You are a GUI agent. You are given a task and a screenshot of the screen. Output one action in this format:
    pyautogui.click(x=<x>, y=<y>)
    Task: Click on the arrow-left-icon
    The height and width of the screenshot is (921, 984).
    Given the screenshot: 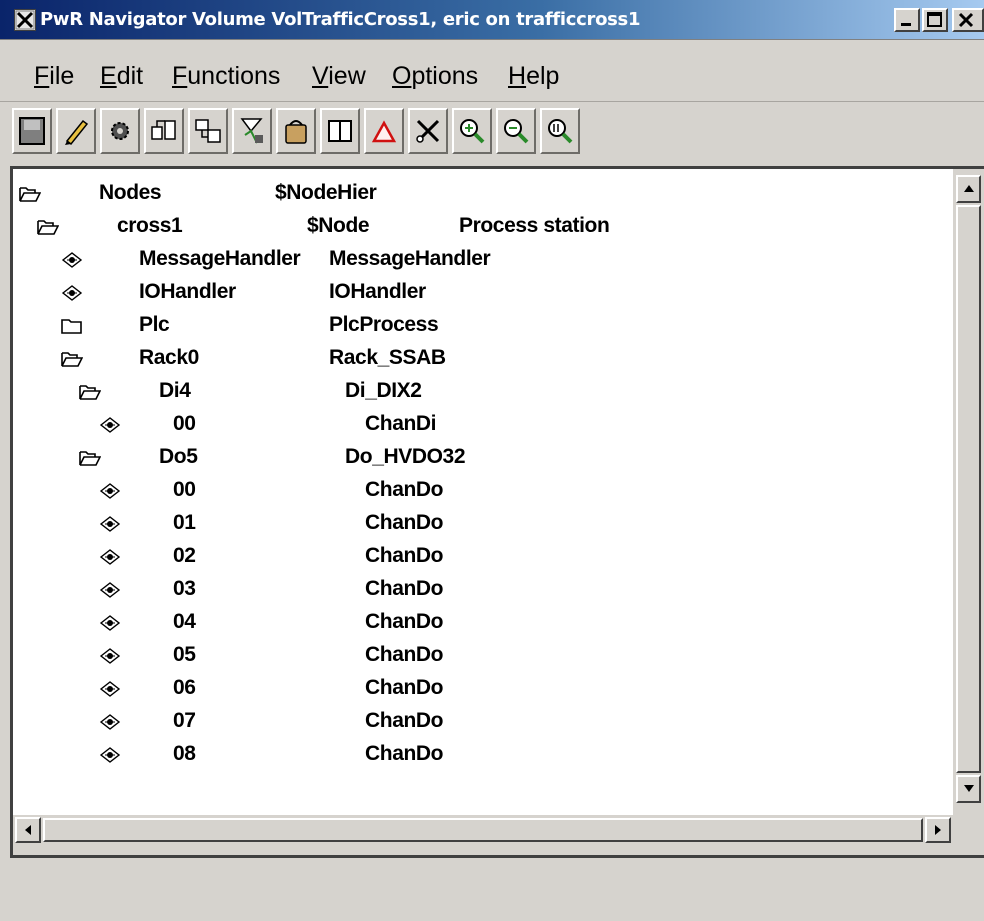 What is the action you would take?
    pyautogui.click(x=28, y=830)
    